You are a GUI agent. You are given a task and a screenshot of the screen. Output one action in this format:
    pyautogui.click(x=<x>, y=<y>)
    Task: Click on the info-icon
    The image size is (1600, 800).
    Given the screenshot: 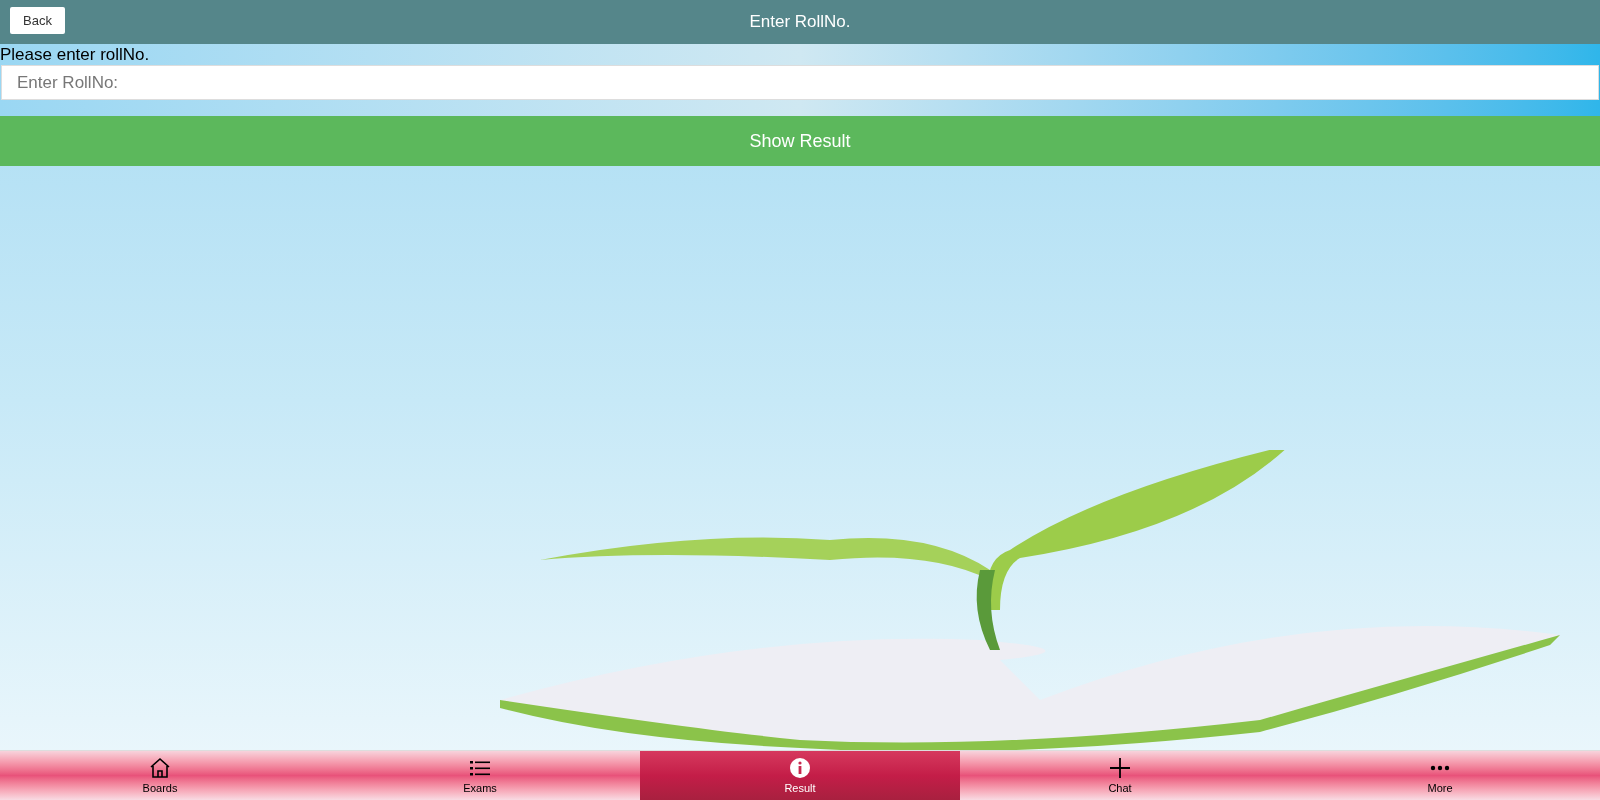 What is the action you would take?
    pyautogui.click(x=800, y=768)
    